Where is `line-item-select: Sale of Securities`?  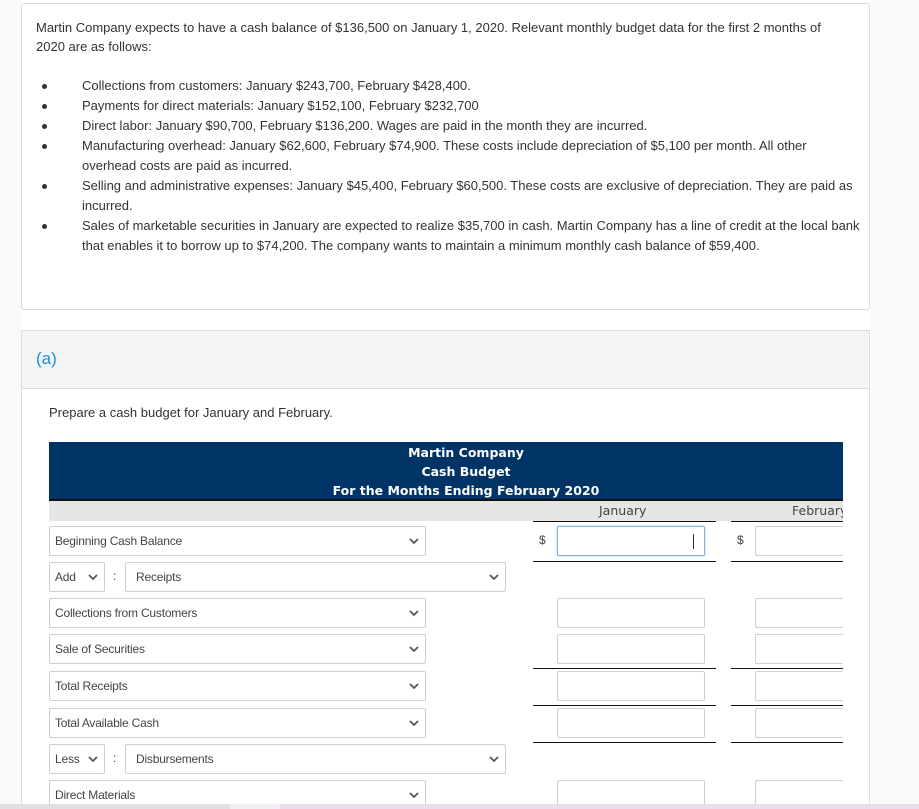
line-item-select: Sale of Securities is located at coordinates (237, 649).